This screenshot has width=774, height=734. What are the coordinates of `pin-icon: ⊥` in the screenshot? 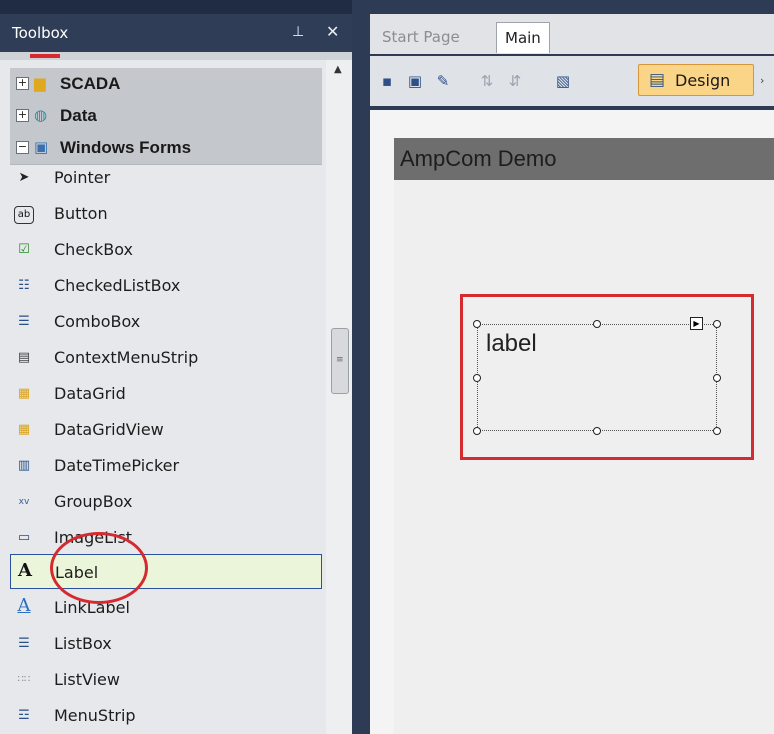 It's located at (298, 32).